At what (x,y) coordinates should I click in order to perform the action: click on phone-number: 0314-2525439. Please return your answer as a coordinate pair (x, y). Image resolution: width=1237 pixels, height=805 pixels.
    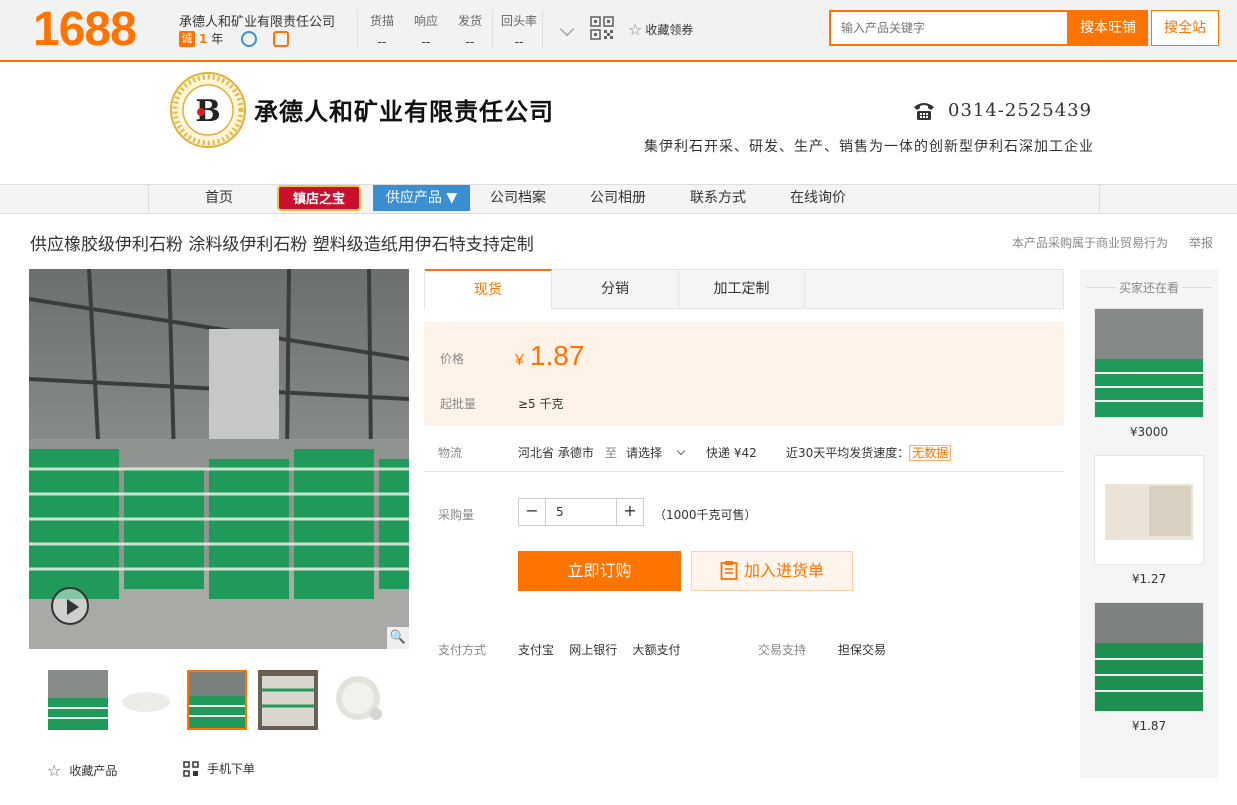
    Looking at the image, I should click on (1002, 110).